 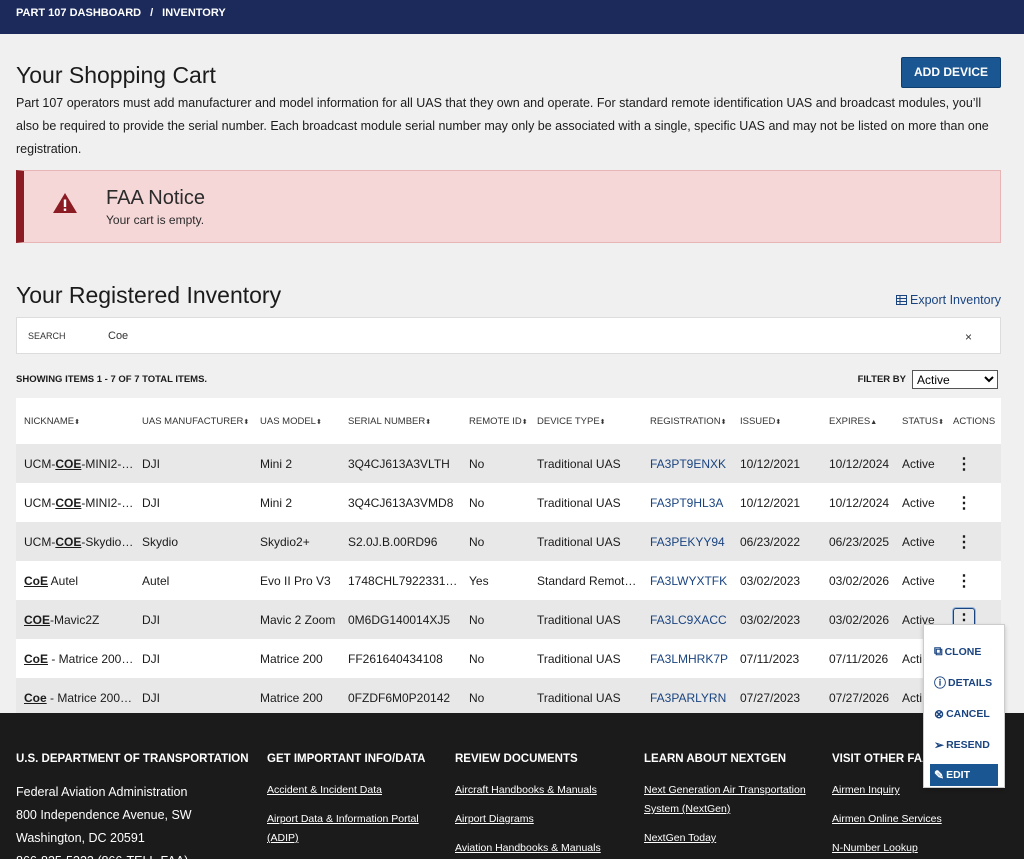 I want to click on inventory-title: Your Registered Inventory, so click(x=149, y=295).